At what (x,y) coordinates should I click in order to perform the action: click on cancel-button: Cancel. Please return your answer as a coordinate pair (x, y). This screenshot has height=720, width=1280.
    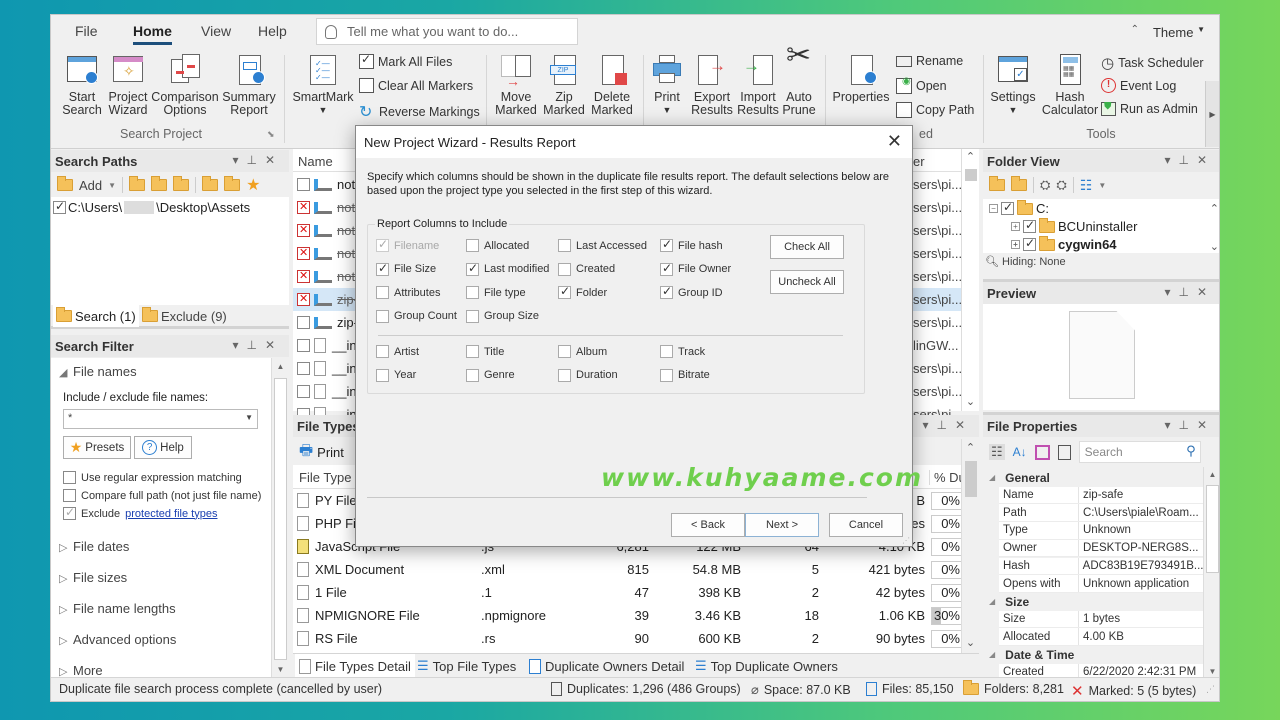
    Looking at the image, I should click on (866, 525).